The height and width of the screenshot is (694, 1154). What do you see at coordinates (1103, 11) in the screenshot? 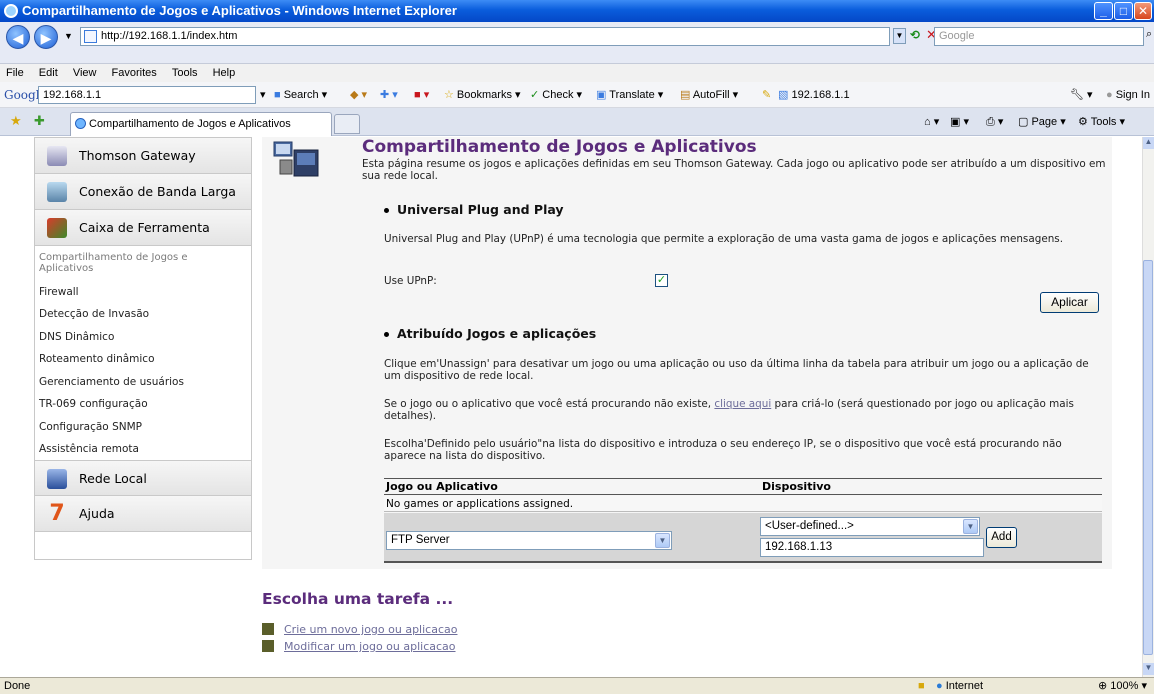
I see `minimize-icon: _` at bounding box center [1103, 11].